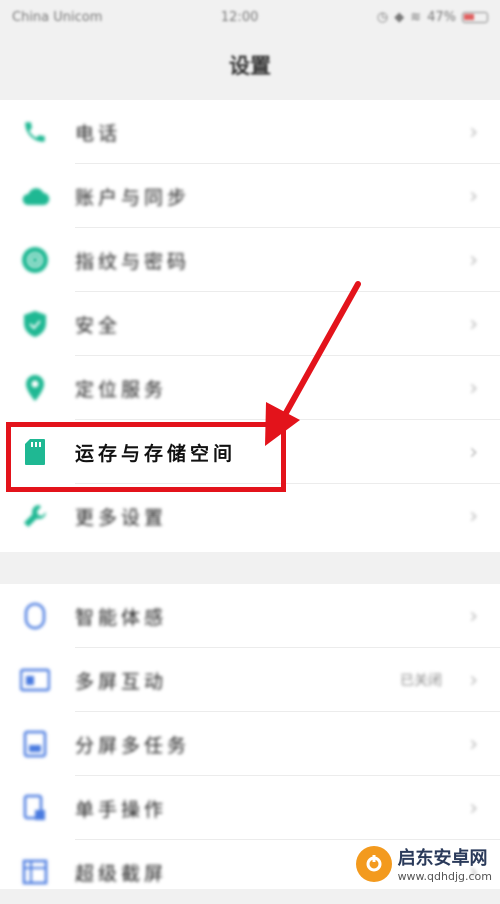 This screenshot has width=500, height=904. What do you see at coordinates (35, 324) in the screenshot?
I see `shield-icon` at bounding box center [35, 324].